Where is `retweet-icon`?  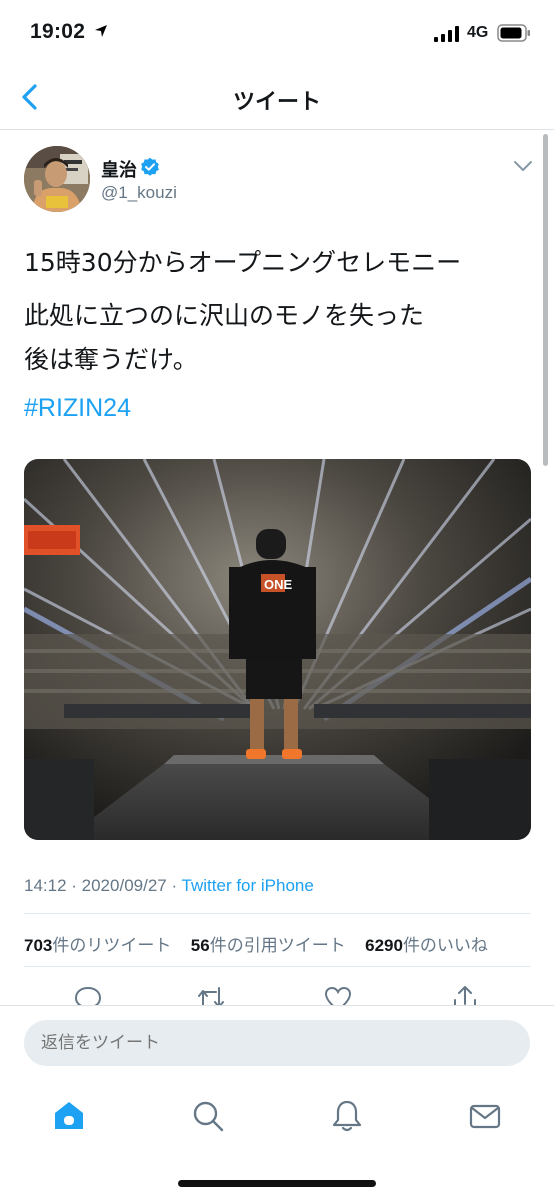
retweet-icon is located at coordinates (211, 995).